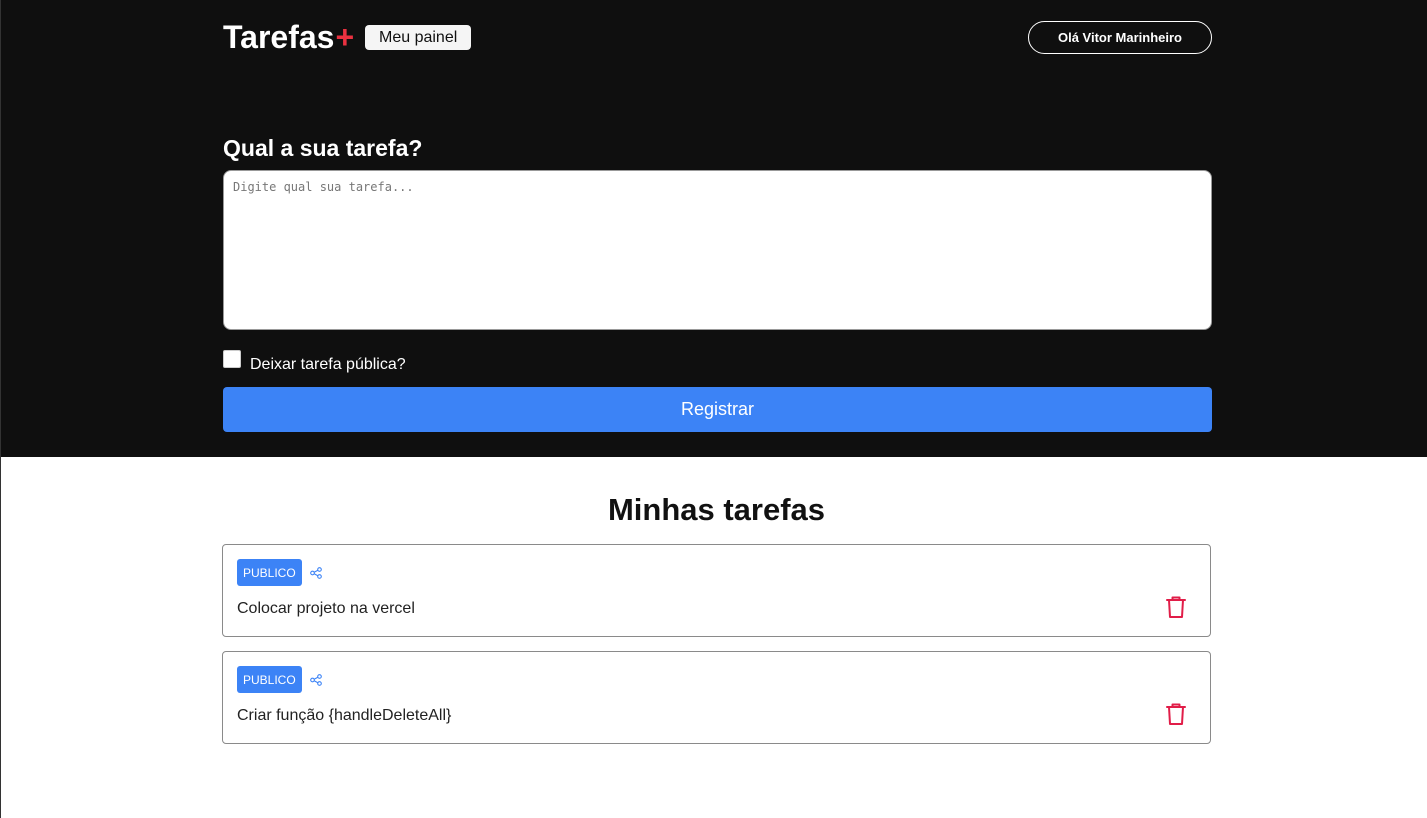 Image resolution: width=1427 pixels, height=818 pixels. Describe the element at coordinates (323, 148) in the screenshot. I see `form-title: Qual a sua tarefa?` at that location.